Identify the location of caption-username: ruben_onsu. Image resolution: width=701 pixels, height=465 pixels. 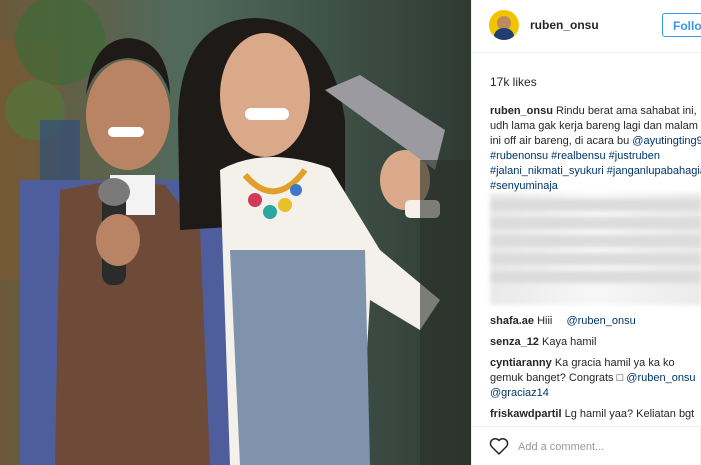
(521, 111).